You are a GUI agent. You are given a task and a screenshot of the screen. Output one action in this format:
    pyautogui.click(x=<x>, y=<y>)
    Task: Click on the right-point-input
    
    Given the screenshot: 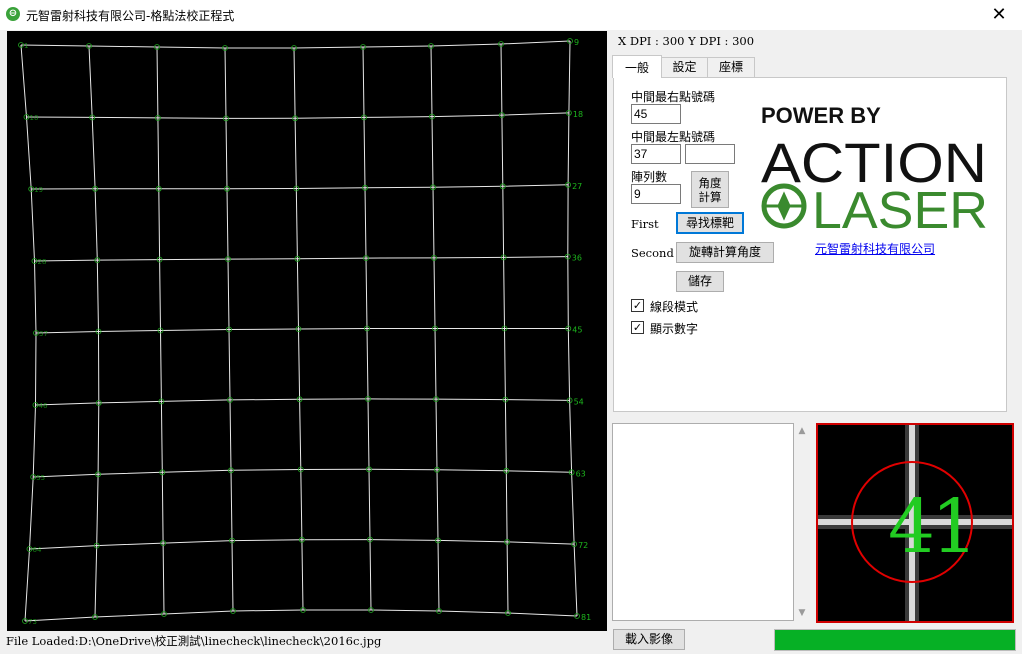 What is the action you would take?
    pyautogui.click(x=656, y=114)
    